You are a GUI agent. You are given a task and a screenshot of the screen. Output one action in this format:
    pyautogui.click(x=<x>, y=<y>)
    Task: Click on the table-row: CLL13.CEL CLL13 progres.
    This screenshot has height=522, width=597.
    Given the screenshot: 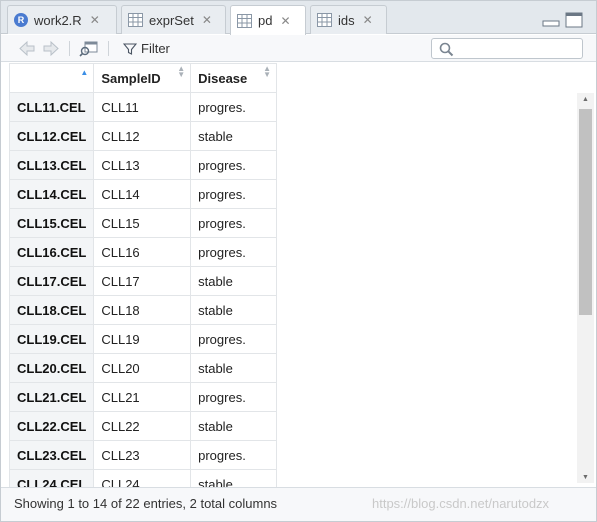 What is the action you would take?
    pyautogui.click(x=142, y=165)
    